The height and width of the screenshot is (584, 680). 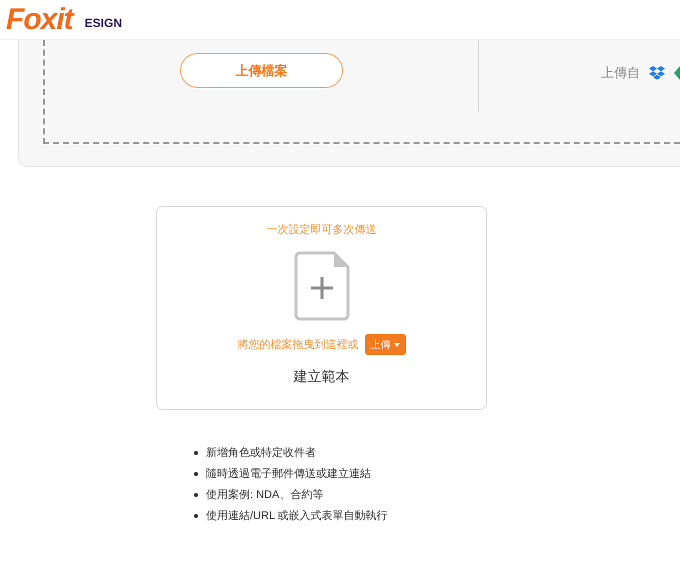 I want to click on upload-dropdown-button: 上傳, so click(x=385, y=344).